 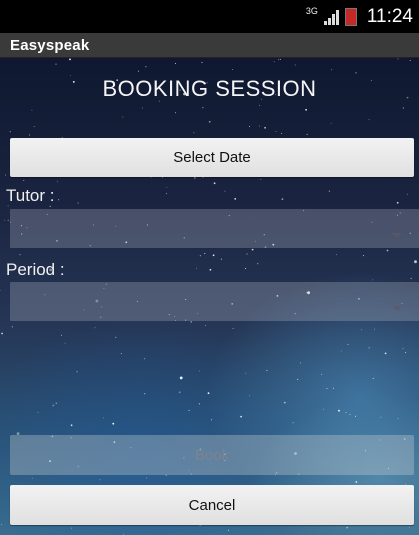 I want to click on status-time: 11:24, so click(x=389, y=16).